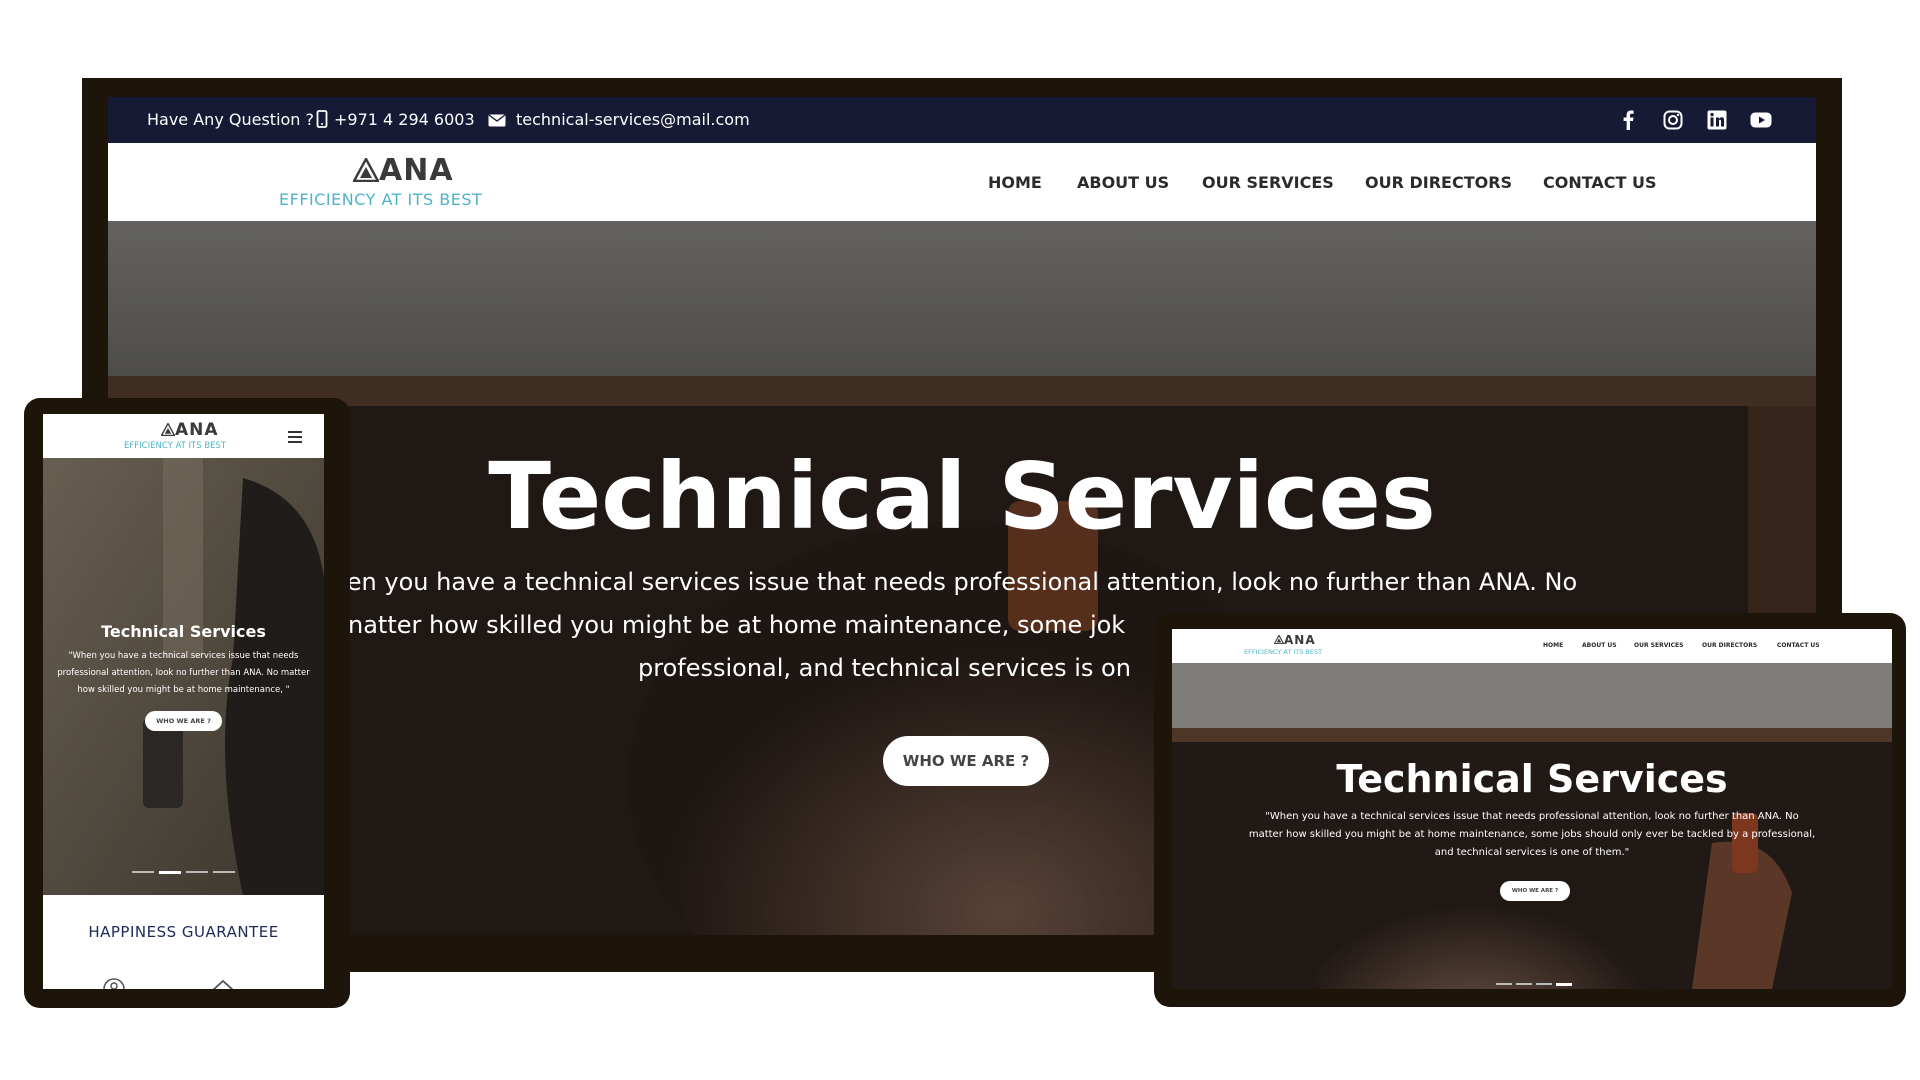 Image resolution: width=1920 pixels, height=1080 pixels. Describe the element at coordinates (184, 873) in the screenshot. I see `tablet-slider-dots` at that location.